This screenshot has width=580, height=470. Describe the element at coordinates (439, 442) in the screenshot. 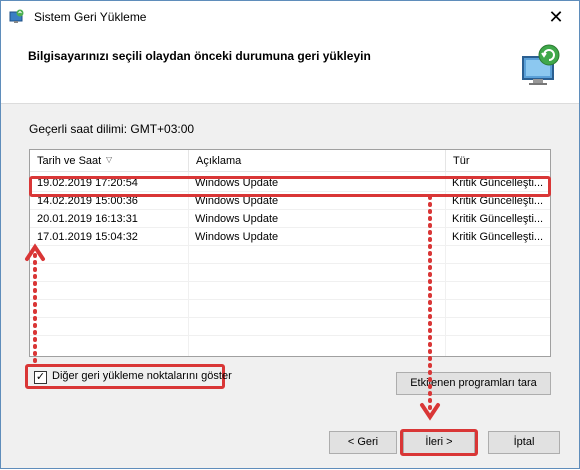

I see `next-button: İleri >` at that location.